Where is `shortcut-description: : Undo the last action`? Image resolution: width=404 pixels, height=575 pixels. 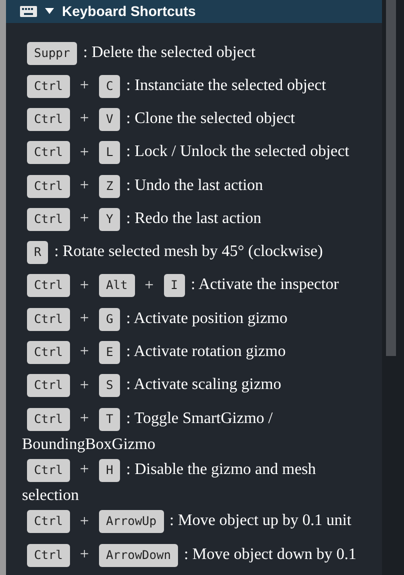 shortcut-description: : Undo the last action is located at coordinates (195, 185).